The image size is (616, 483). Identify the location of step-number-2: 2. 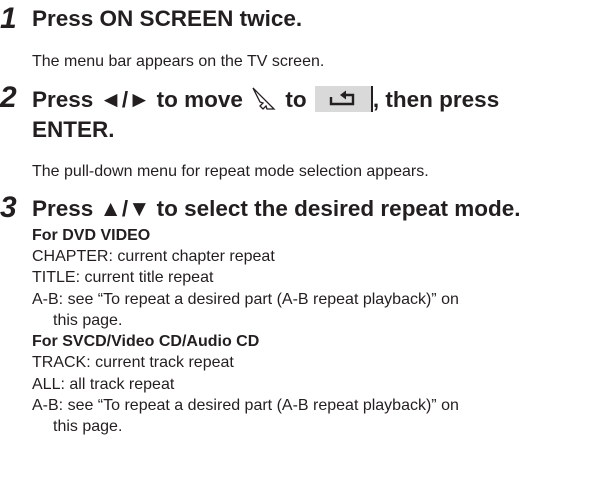
(8, 97).